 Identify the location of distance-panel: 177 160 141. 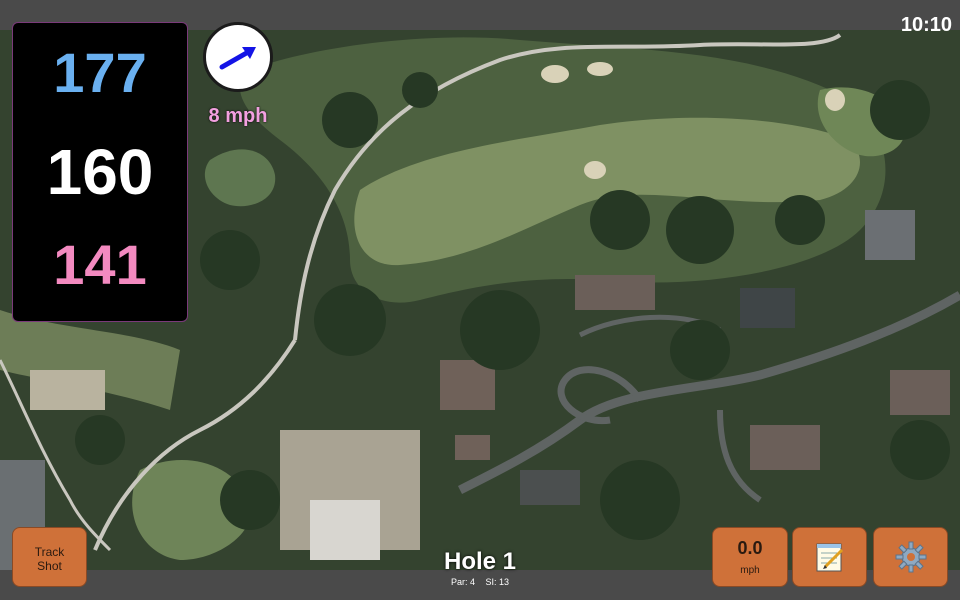
(100, 172).